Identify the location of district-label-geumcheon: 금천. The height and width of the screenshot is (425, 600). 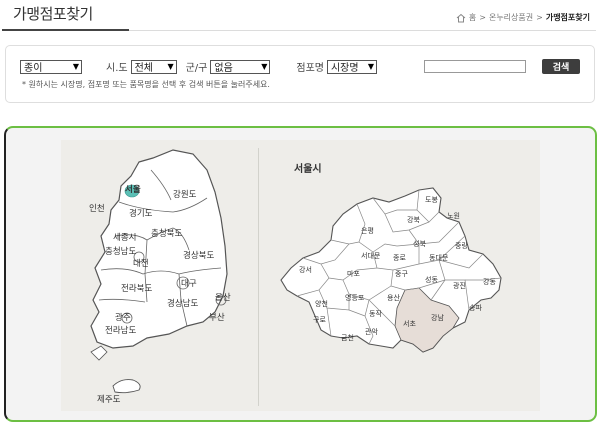
(347, 337).